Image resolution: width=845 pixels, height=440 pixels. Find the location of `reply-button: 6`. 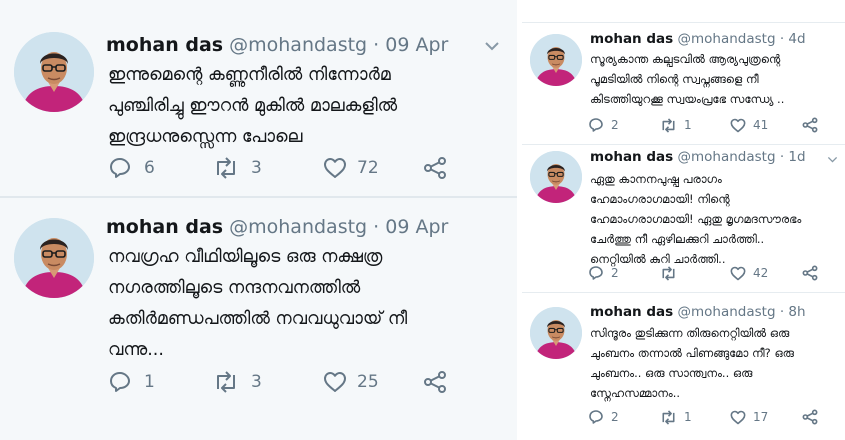

reply-button: 6 is located at coordinates (160, 168).